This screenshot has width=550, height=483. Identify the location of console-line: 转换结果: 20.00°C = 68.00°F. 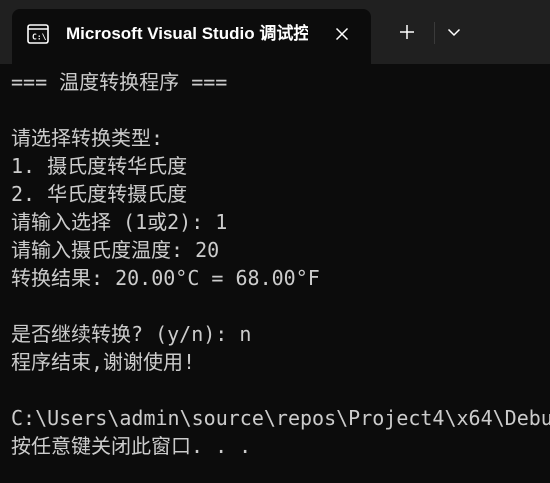
(165, 278).